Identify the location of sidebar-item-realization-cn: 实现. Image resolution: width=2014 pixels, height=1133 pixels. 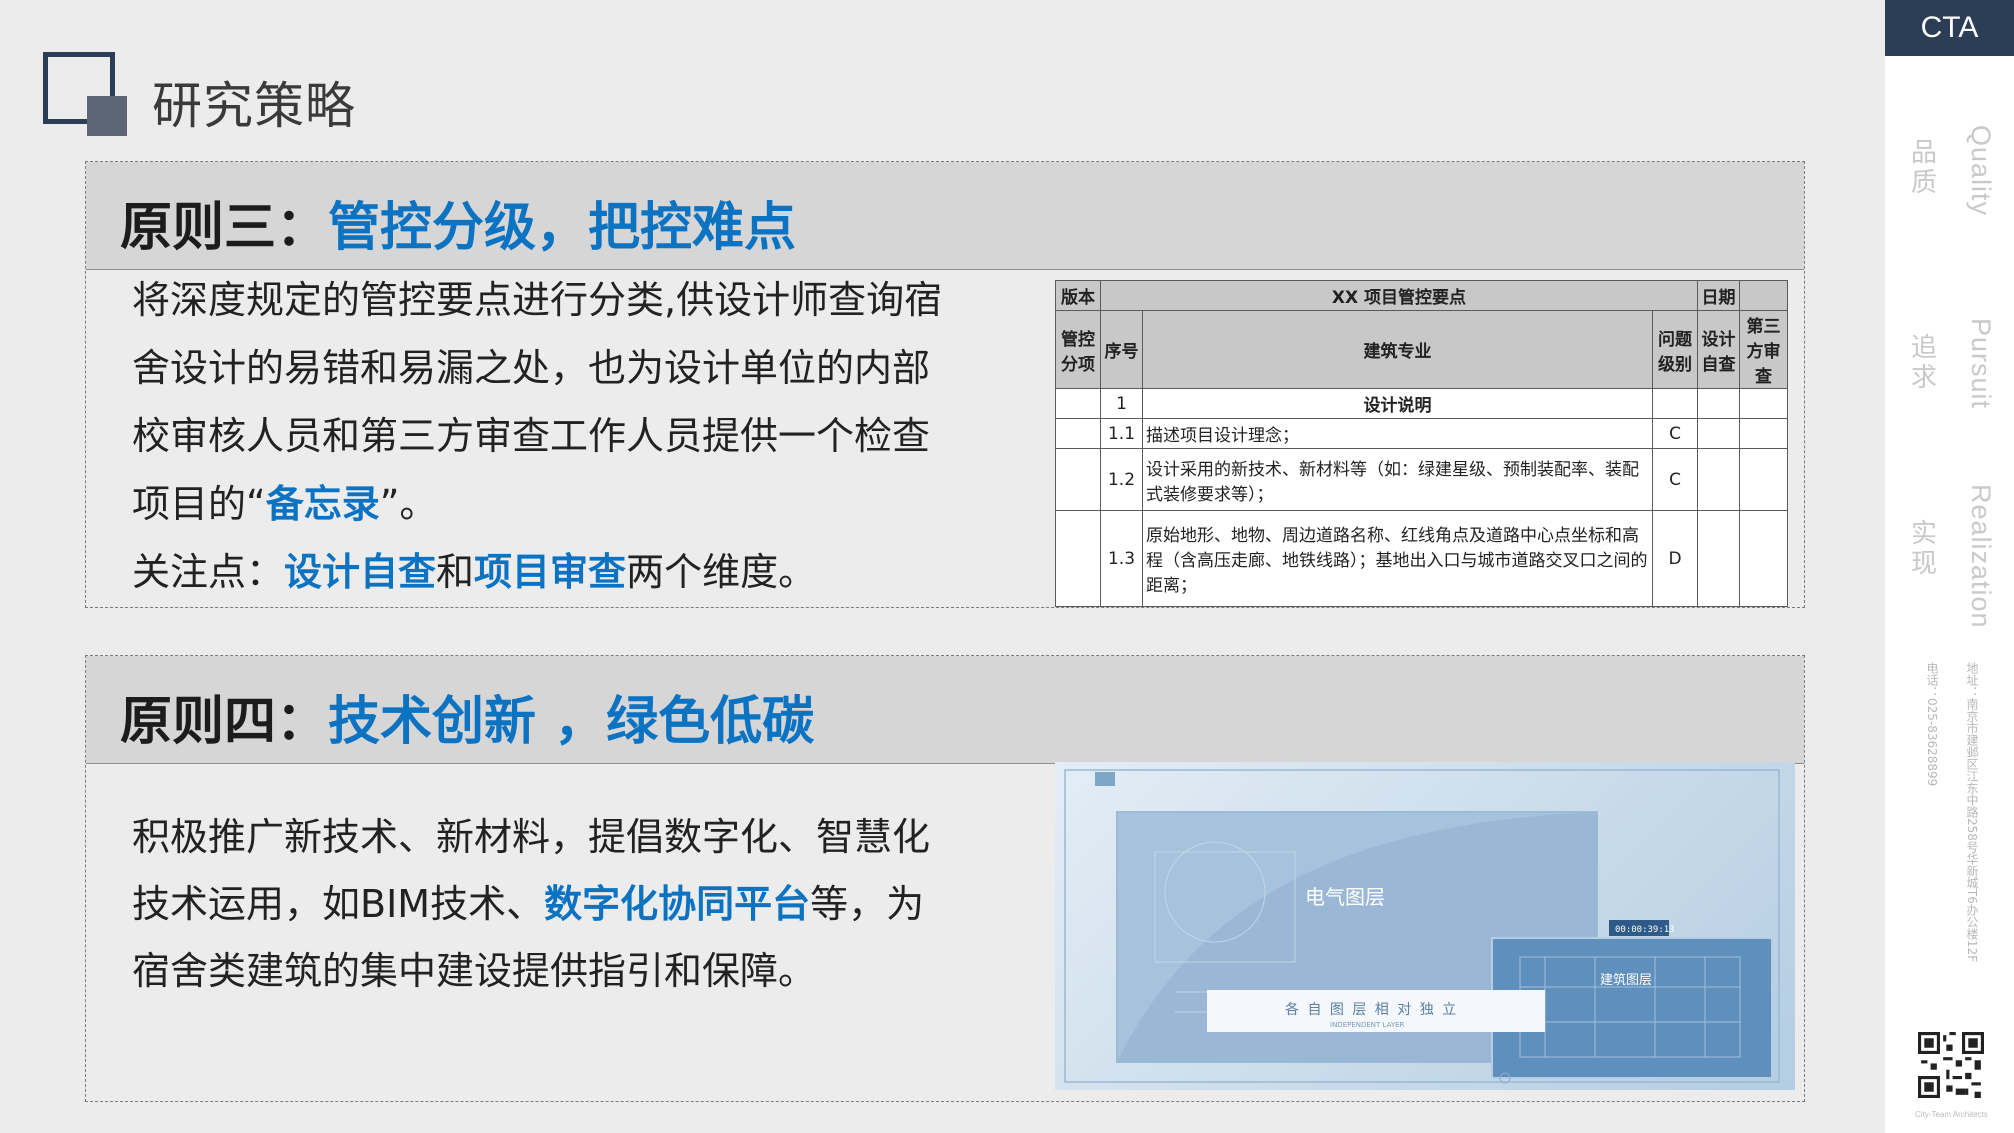
(1923, 549).